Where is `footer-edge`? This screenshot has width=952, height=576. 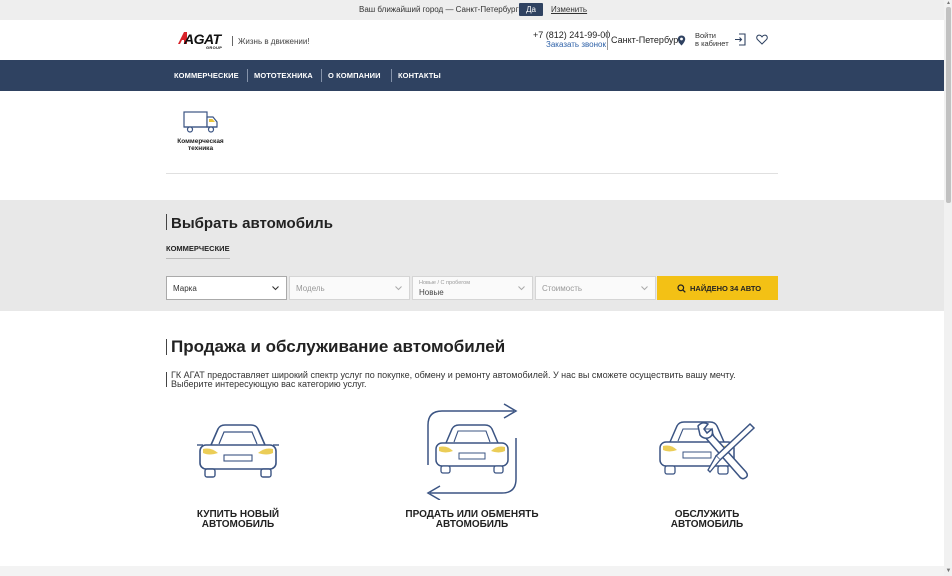 footer-edge is located at coordinates (472, 571).